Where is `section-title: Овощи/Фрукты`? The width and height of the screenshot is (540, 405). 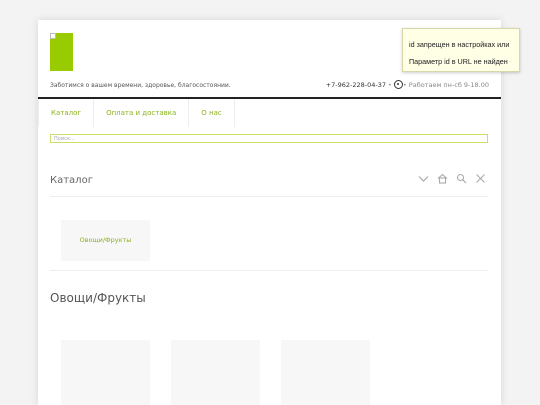
section-title: Овощи/Фрукты is located at coordinates (98, 298).